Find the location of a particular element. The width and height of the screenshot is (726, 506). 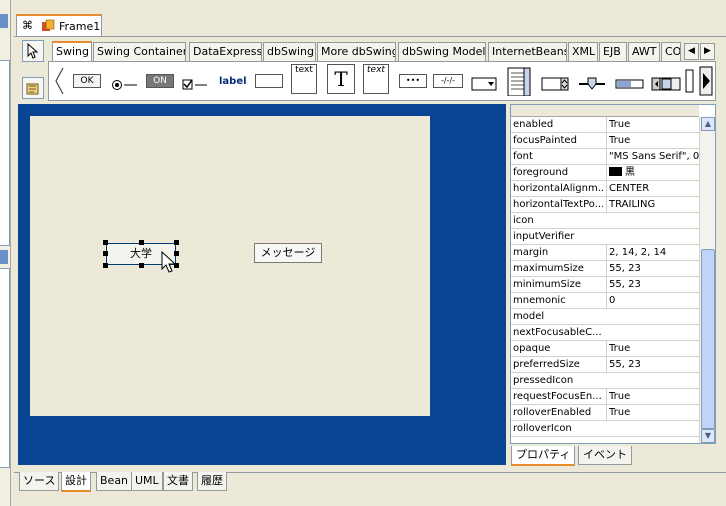

tab-scroll-right-icon: ▶ is located at coordinates (707, 51).